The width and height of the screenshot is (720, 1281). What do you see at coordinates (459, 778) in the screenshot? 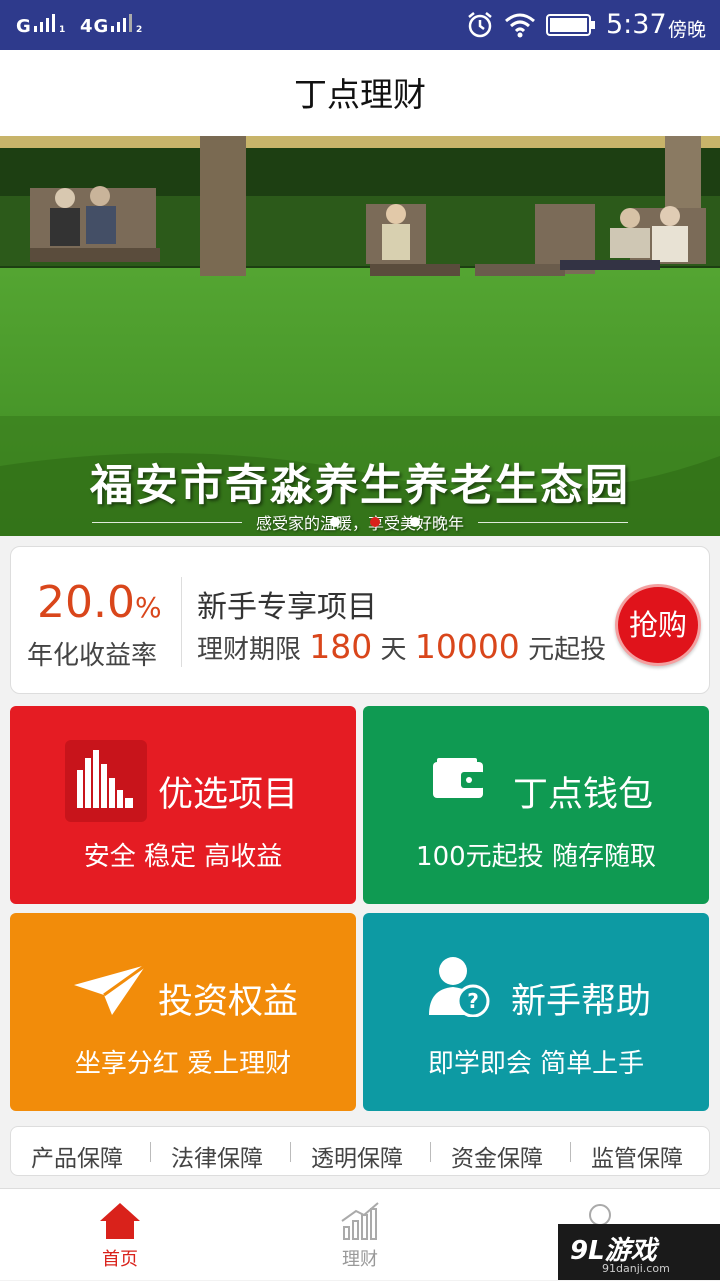
I see `wallet-icon` at bounding box center [459, 778].